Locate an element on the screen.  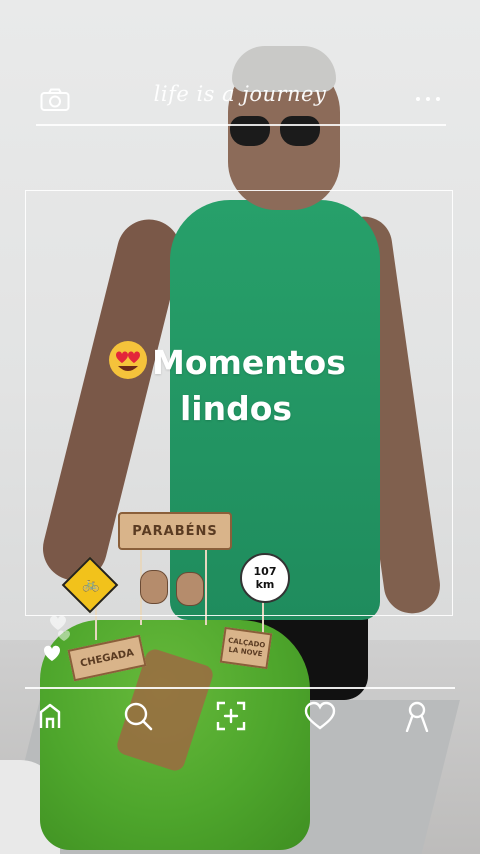
home-icon is located at coordinates (50, 716).